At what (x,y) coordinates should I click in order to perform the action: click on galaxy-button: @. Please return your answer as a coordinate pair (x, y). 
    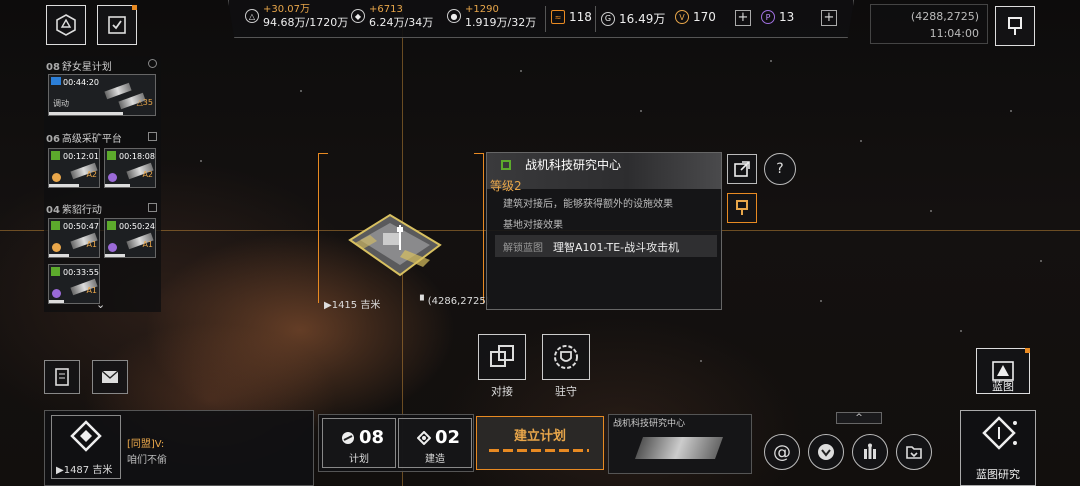
    Looking at the image, I should click on (782, 452).